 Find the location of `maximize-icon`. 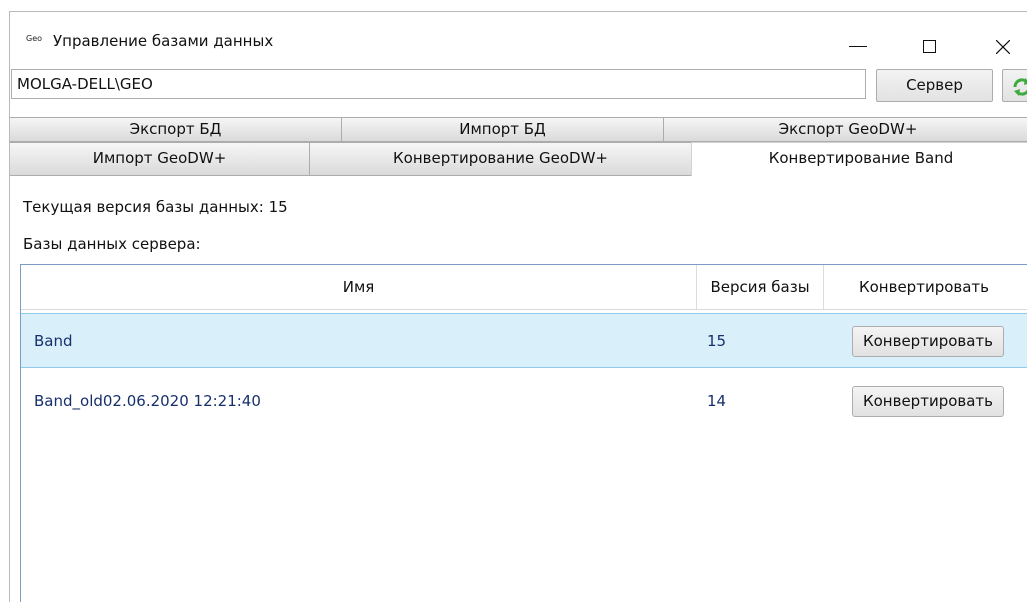

maximize-icon is located at coordinates (929, 46).